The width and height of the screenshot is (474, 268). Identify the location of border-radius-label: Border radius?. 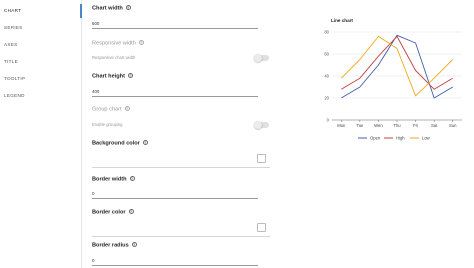
(114, 245).